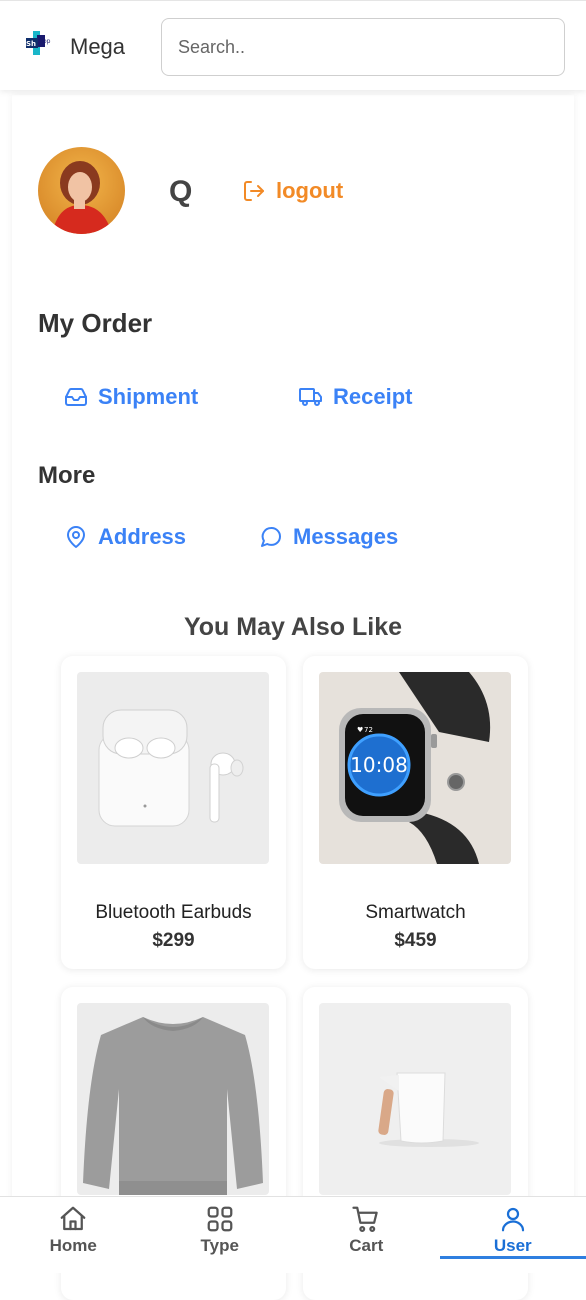 The width and height of the screenshot is (586, 1300). Describe the element at coordinates (293, 627) in the screenshot. I see `recommendations-title: You May Also Like` at that location.